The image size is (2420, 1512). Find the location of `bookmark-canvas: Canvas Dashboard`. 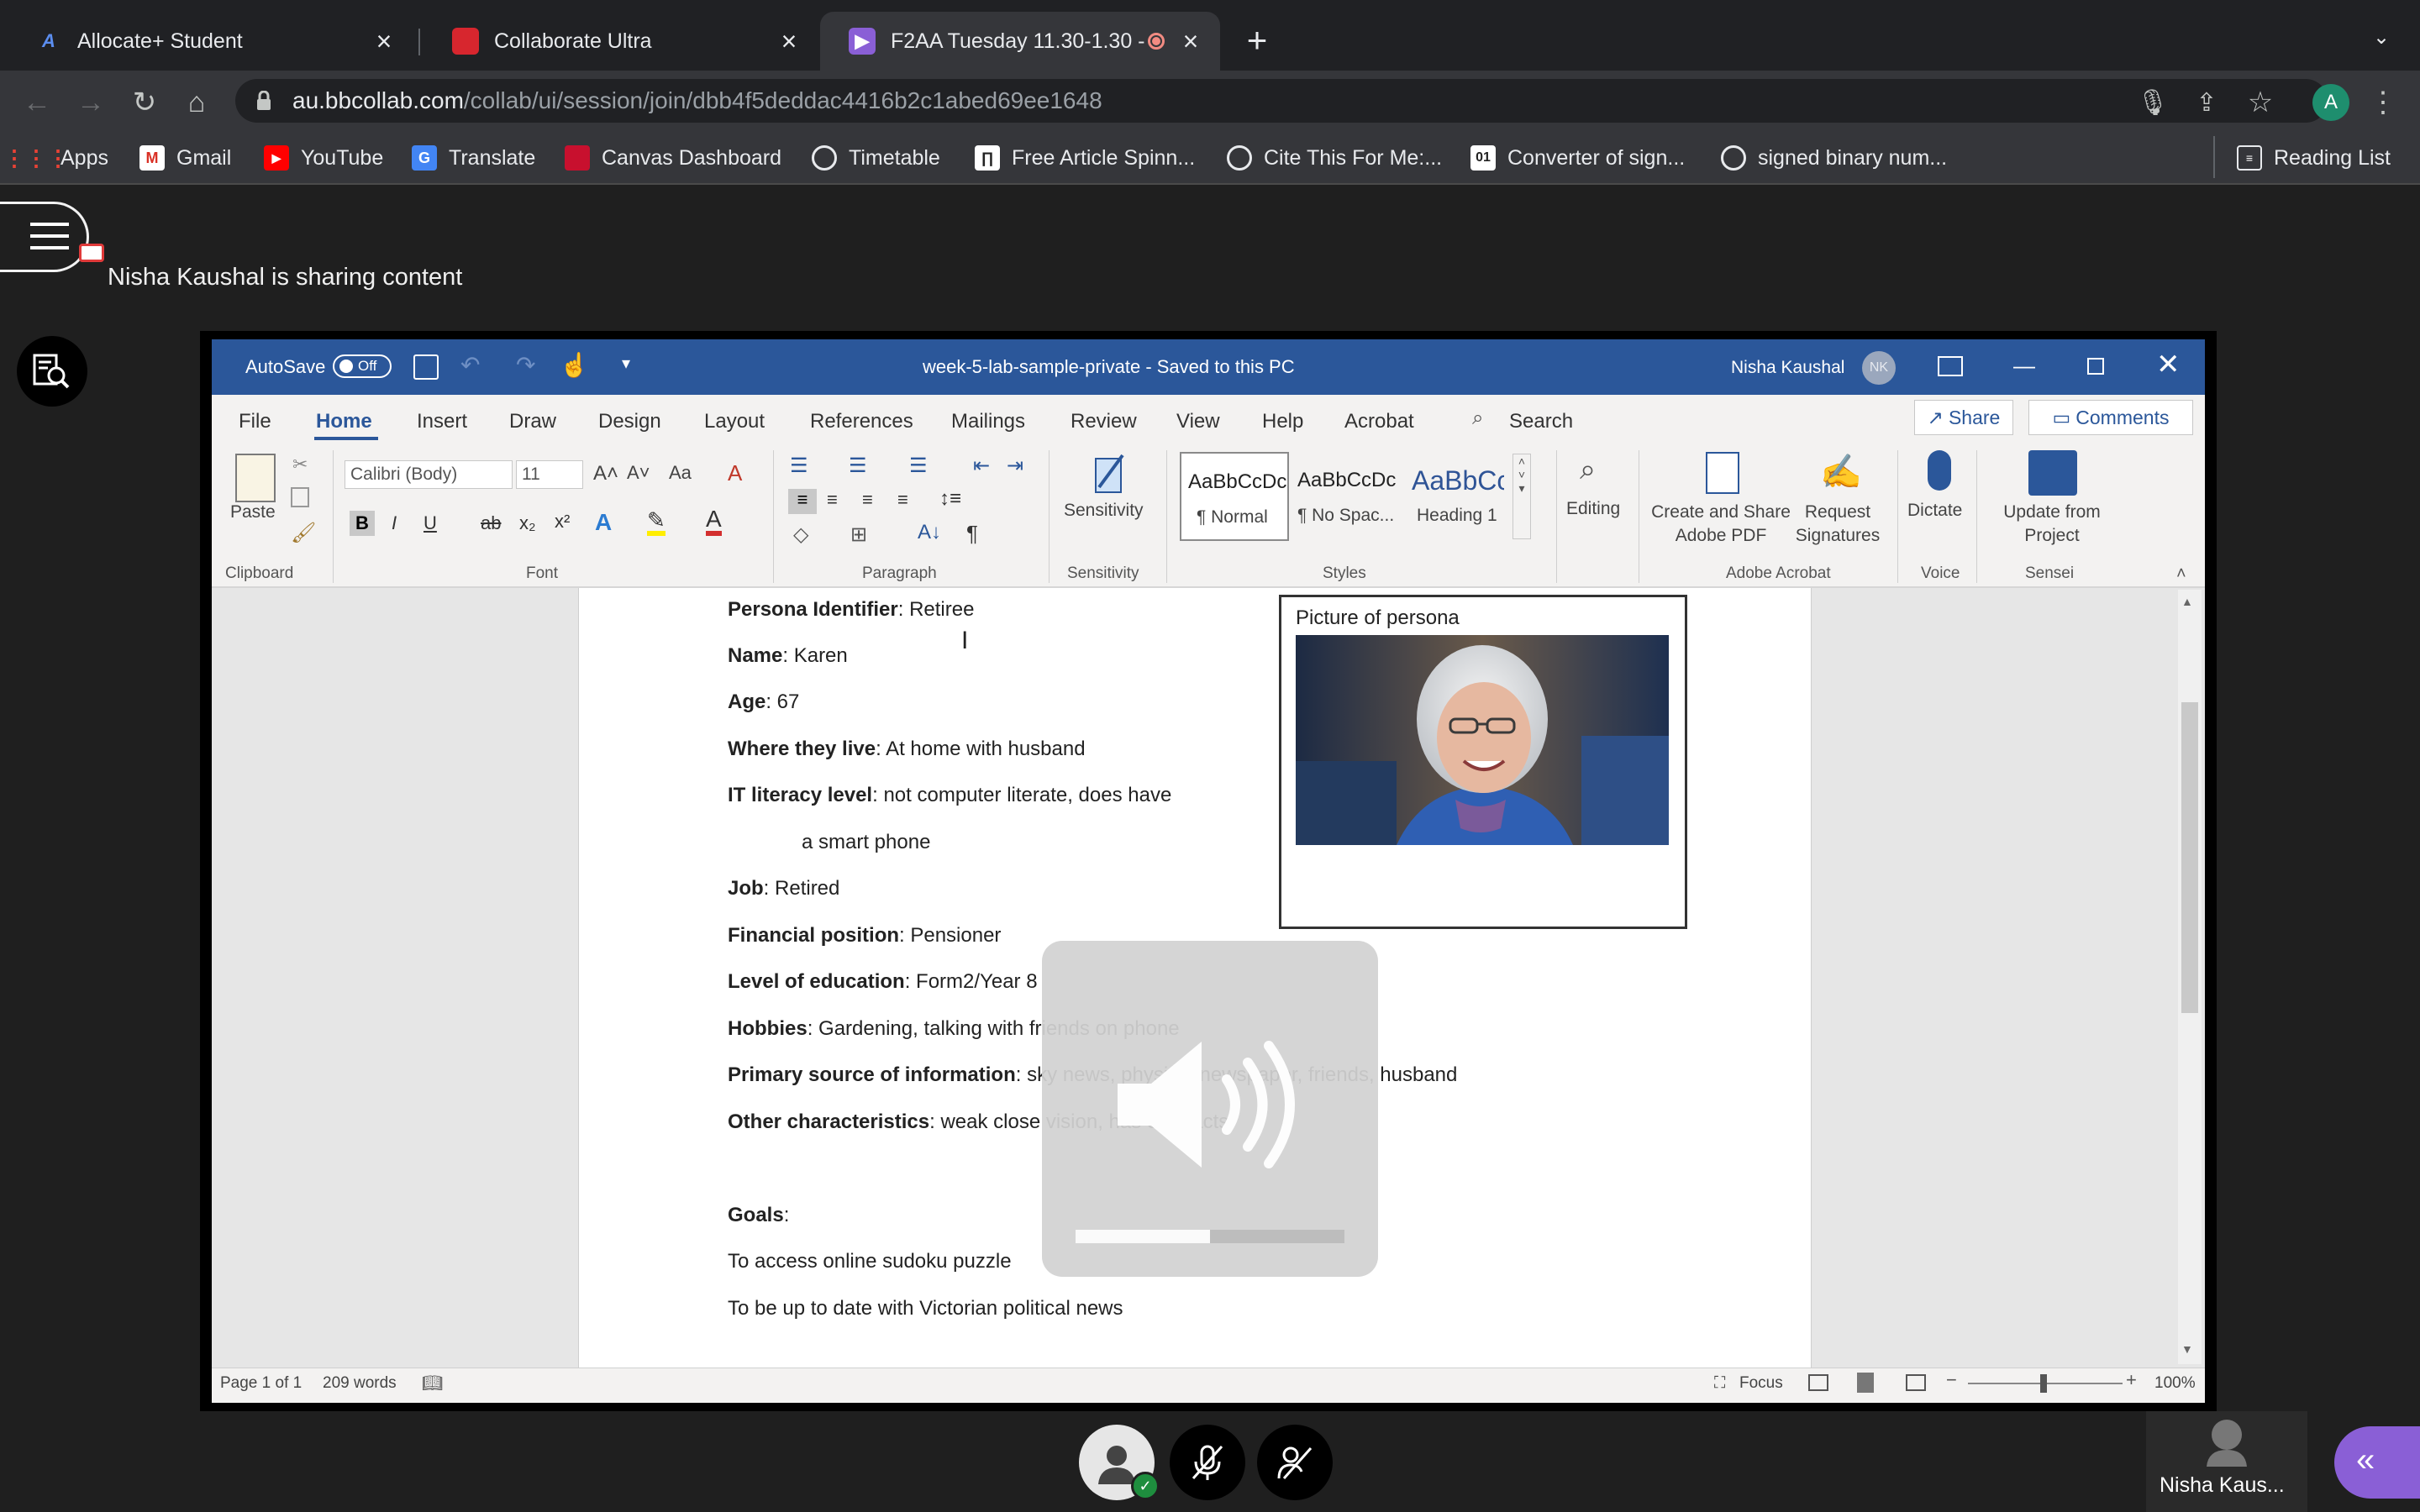

bookmark-canvas: Canvas Dashboard is located at coordinates (673, 157).